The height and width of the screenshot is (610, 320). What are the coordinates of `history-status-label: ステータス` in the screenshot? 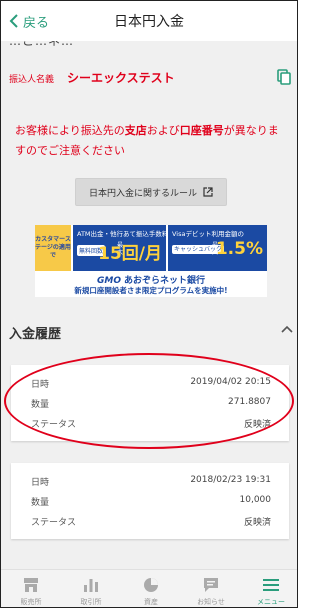 It's located at (54, 523).